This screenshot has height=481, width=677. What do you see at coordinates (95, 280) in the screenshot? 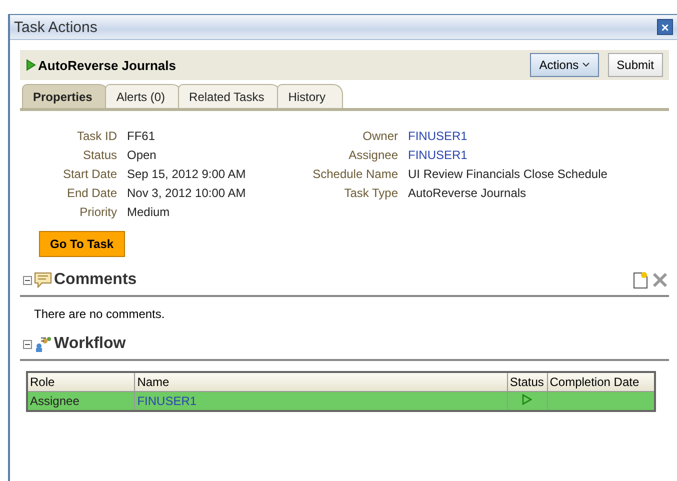
I see `section-title: Comments` at bounding box center [95, 280].